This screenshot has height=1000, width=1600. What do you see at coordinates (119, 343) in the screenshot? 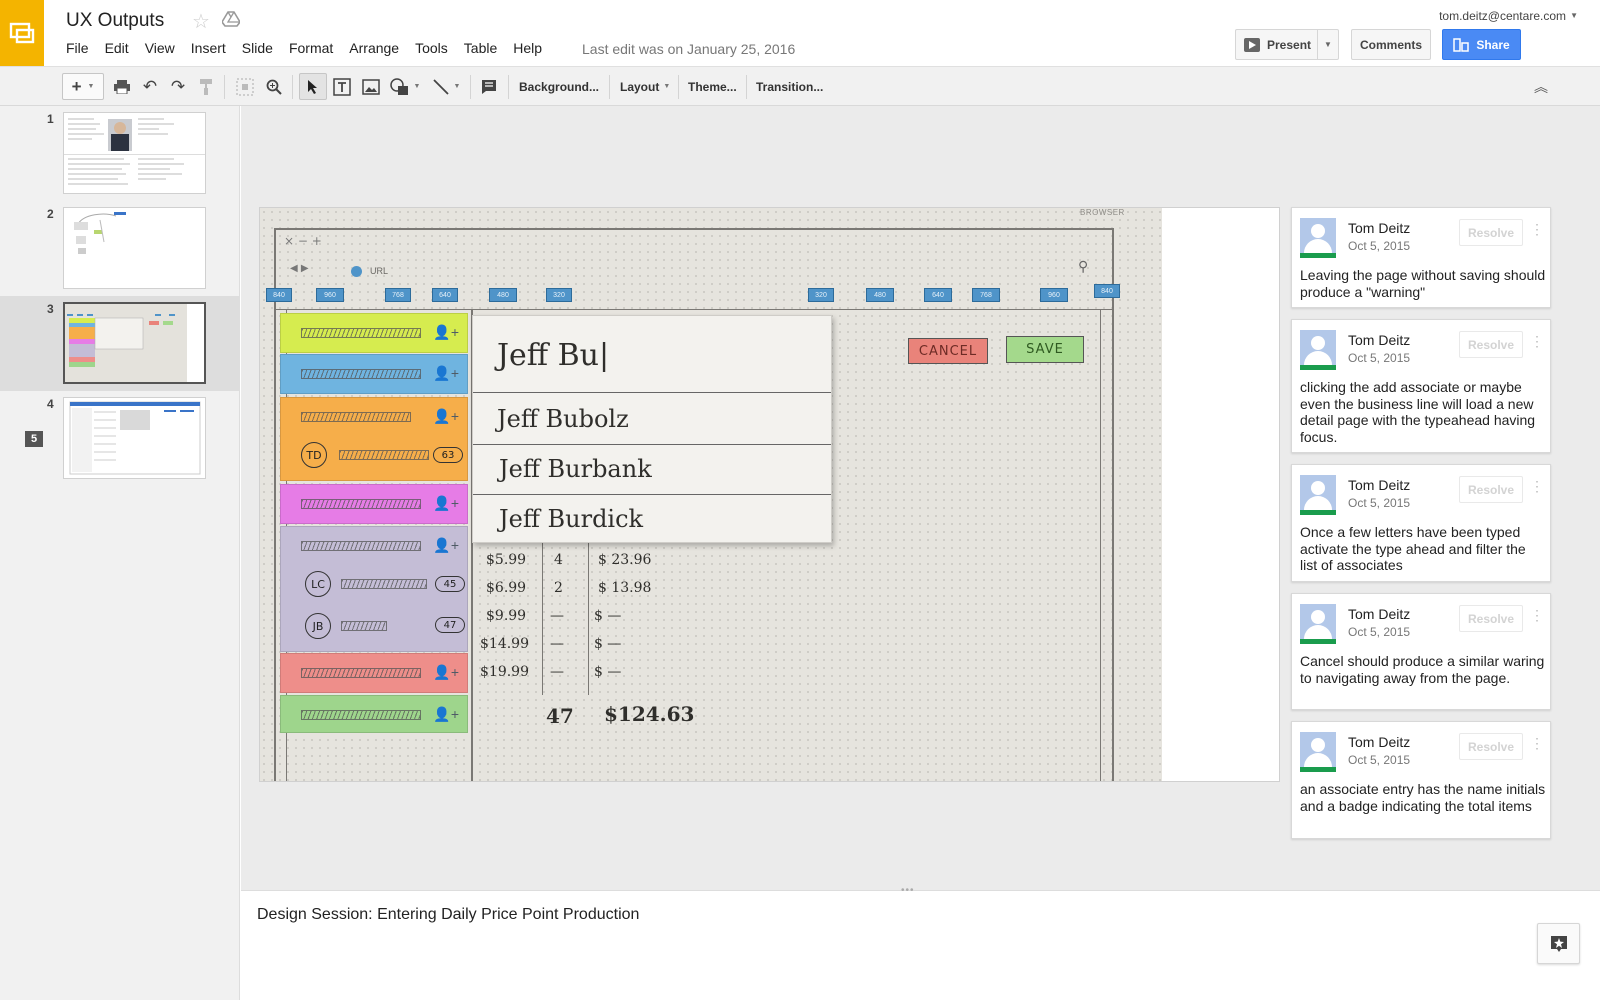
I see `slide-thumbnail-3: 3` at bounding box center [119, 343].